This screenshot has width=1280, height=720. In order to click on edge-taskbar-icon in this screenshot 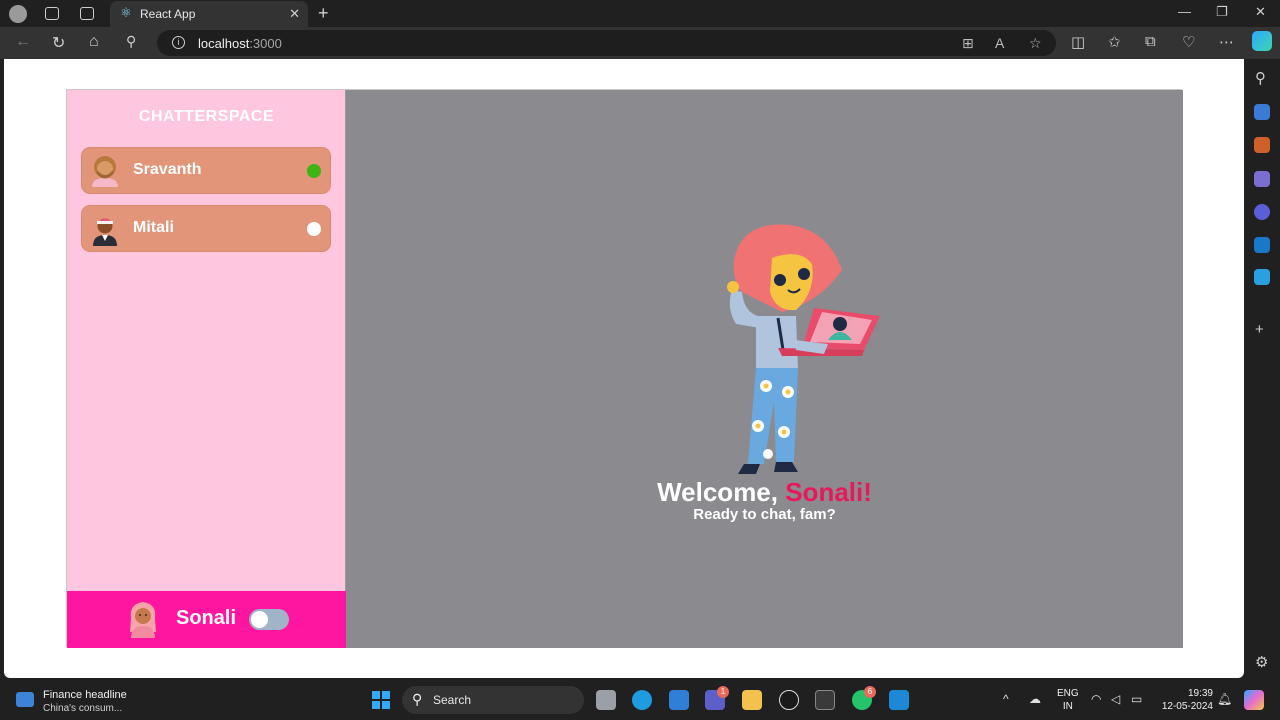, I will do `click(642, 700)`.